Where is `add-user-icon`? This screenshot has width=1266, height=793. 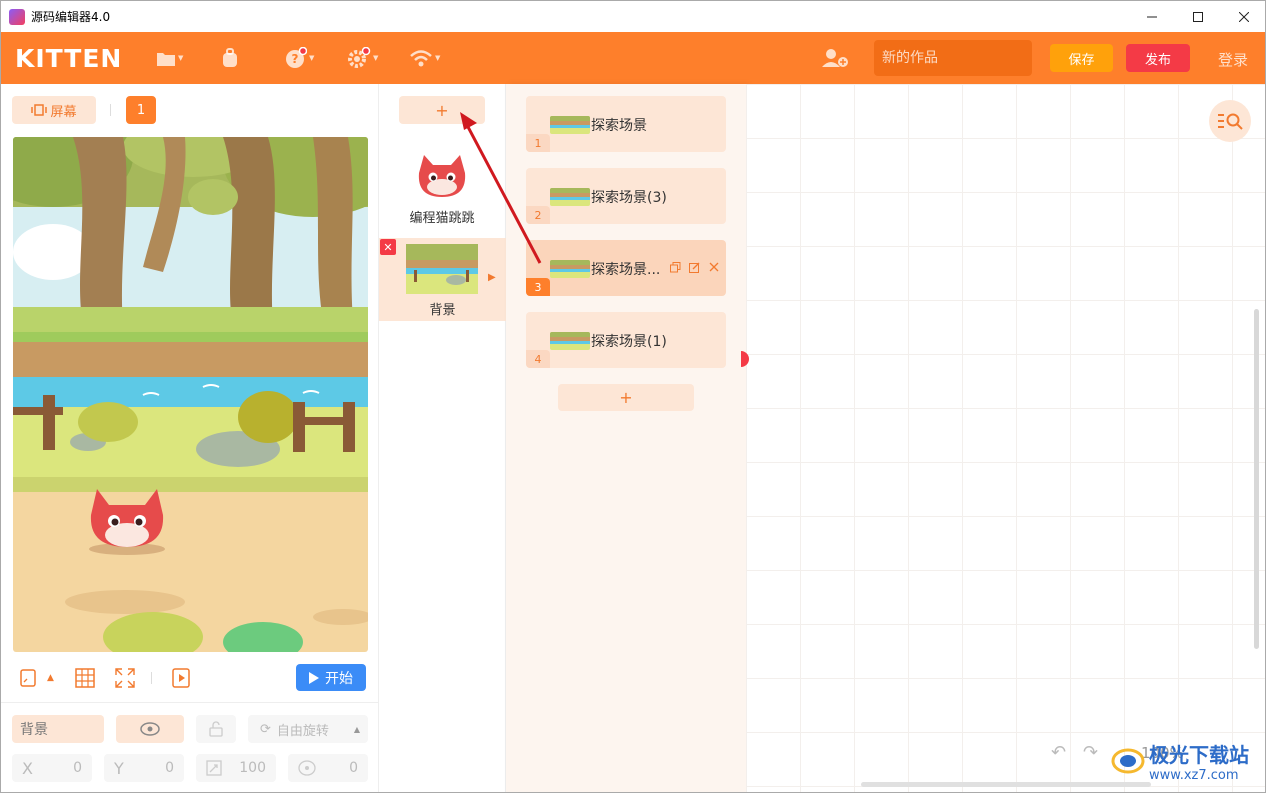 add-user-icon is located at coordinates (835, 58).